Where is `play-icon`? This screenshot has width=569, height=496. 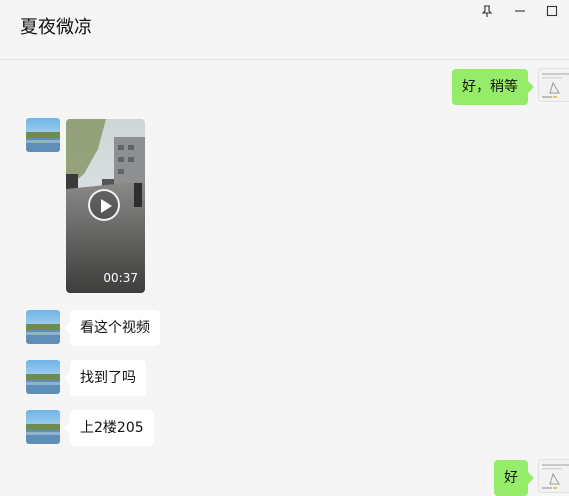 play-icon is located at coordinates (104, 205).